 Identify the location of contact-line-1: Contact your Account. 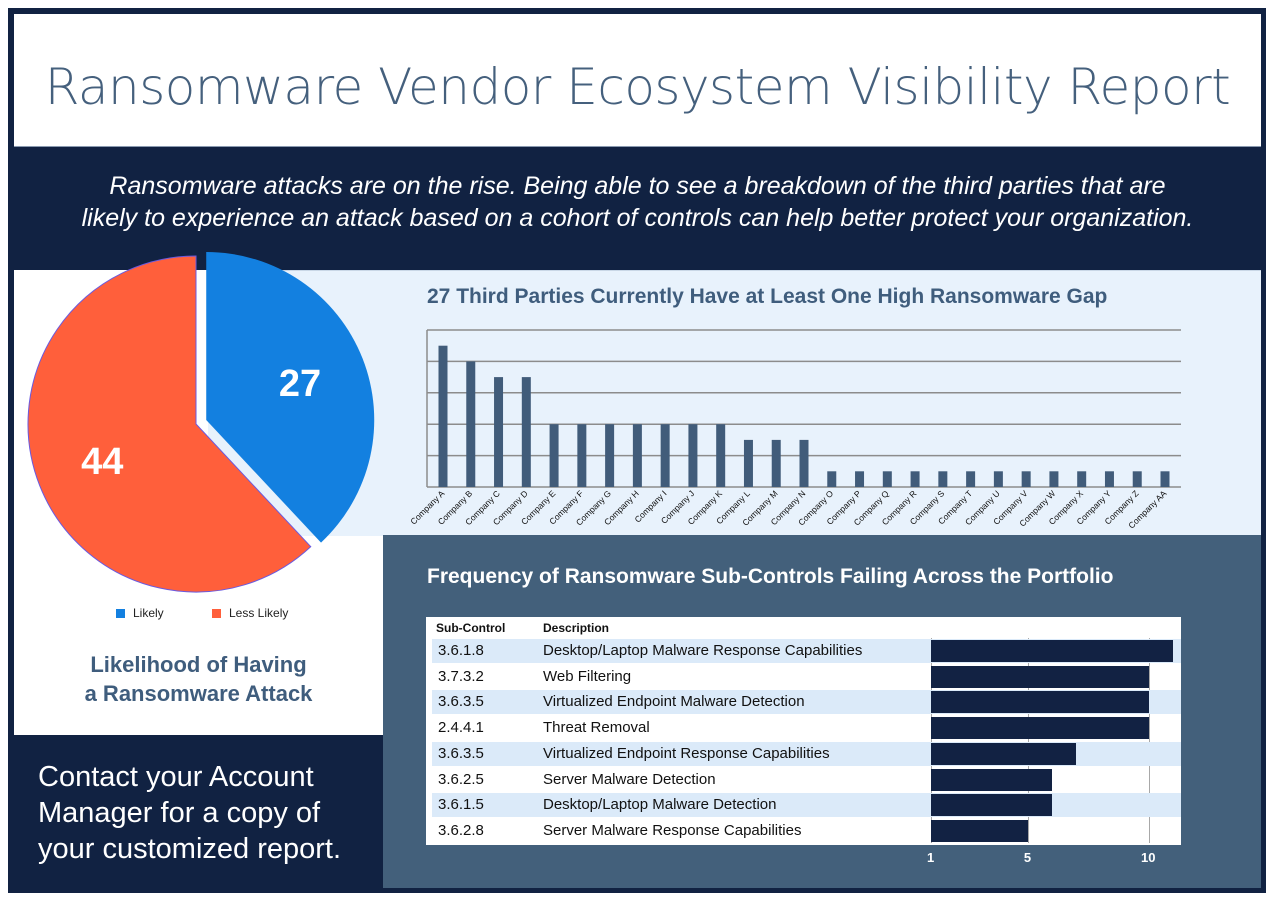
(176, 777).